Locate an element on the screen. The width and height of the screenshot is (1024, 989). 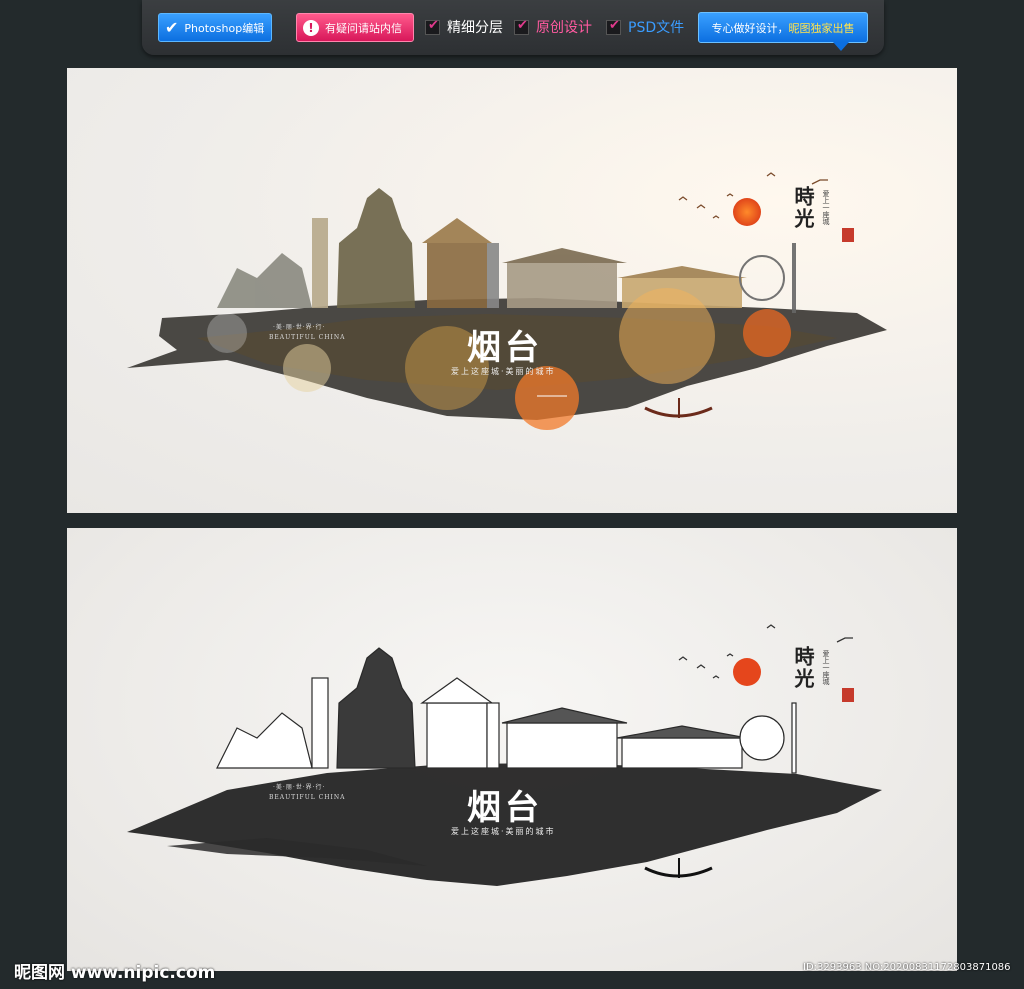
promo-button: 专心做好设计， 昵图独家出售 is located at coordinates (783, 31).